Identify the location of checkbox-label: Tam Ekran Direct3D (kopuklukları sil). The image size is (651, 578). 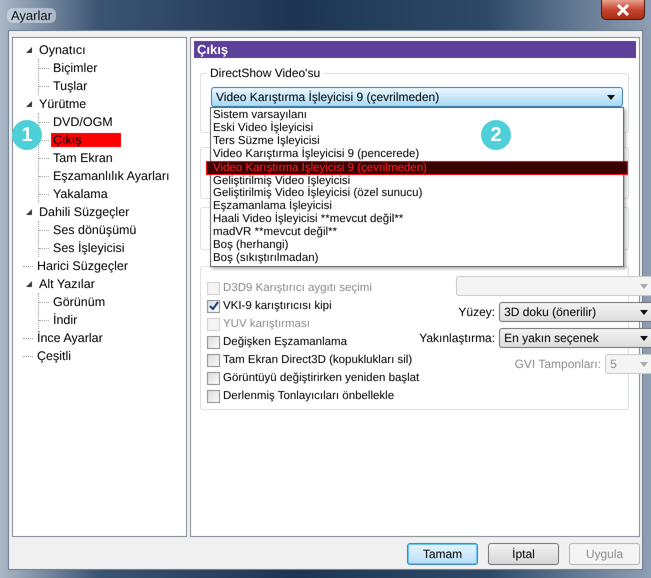
(317, 360).